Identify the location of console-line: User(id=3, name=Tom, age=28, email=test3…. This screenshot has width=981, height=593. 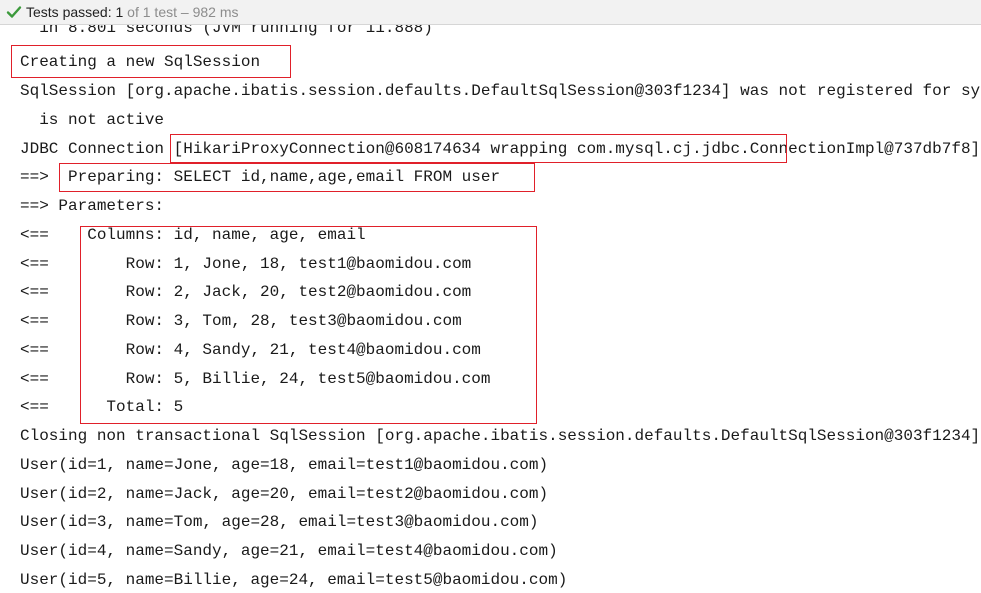
(279, 522).